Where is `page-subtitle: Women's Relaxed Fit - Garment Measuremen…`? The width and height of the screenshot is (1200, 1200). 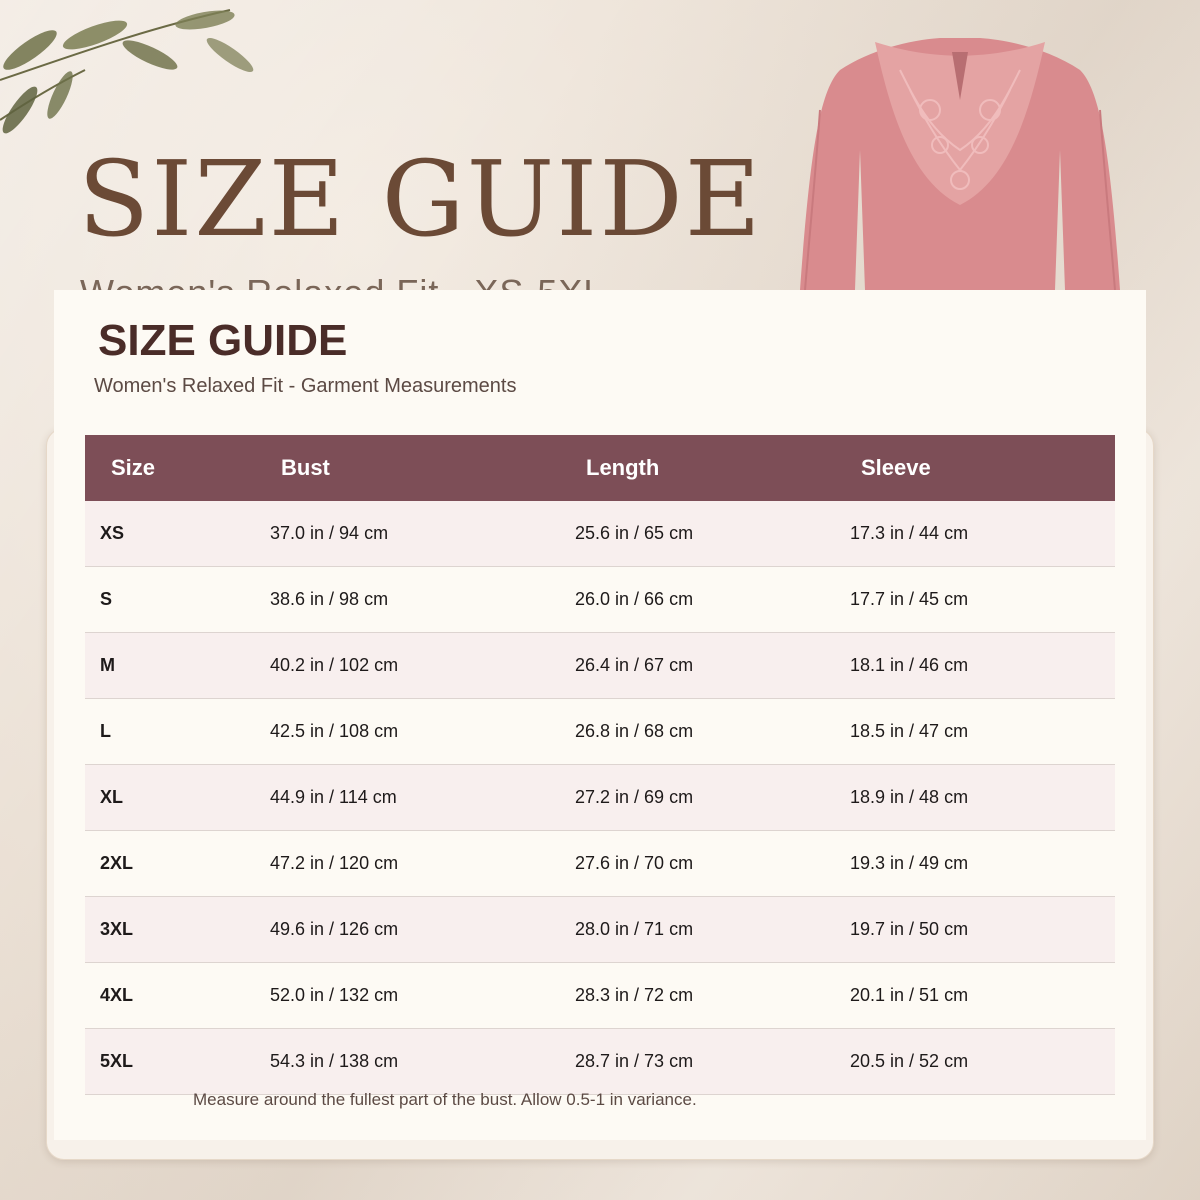
page-subtitle: Women's Relaxed Fit - Garment Measuremen… is located at coordinates (305, 386).